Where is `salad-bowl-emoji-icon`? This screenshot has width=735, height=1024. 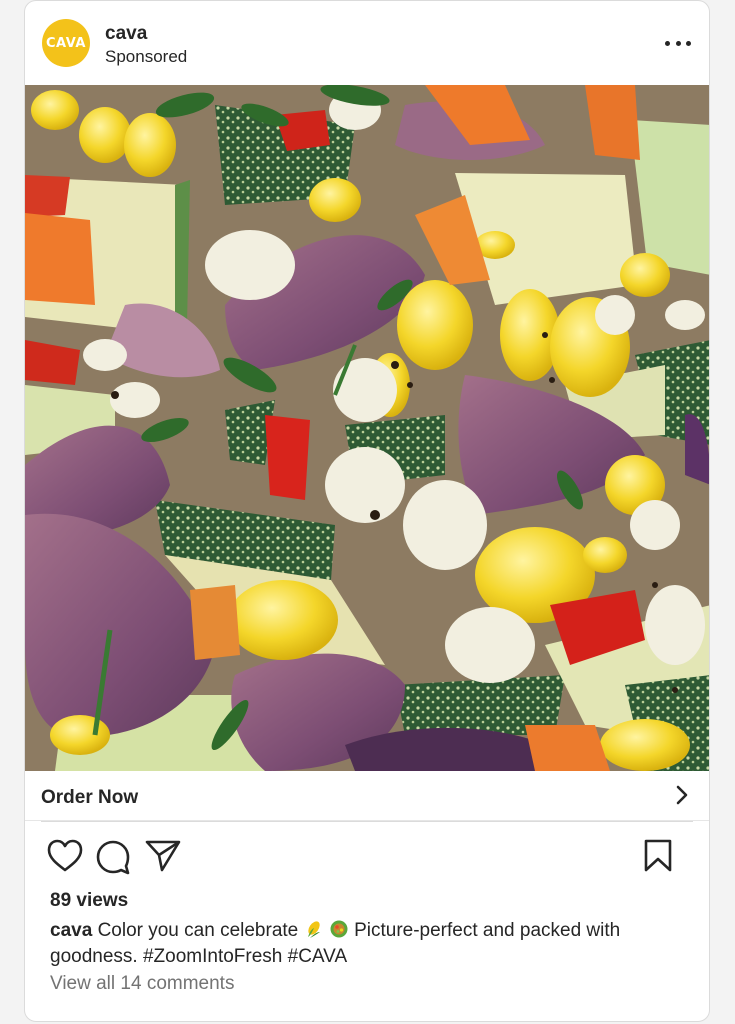
salad-bowl-emoji-icon is located at coordinates (339, 929).